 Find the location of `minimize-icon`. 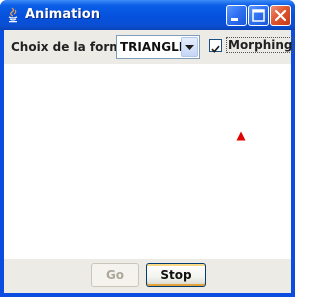

minimize-icon is located at coordinates (234, 19).